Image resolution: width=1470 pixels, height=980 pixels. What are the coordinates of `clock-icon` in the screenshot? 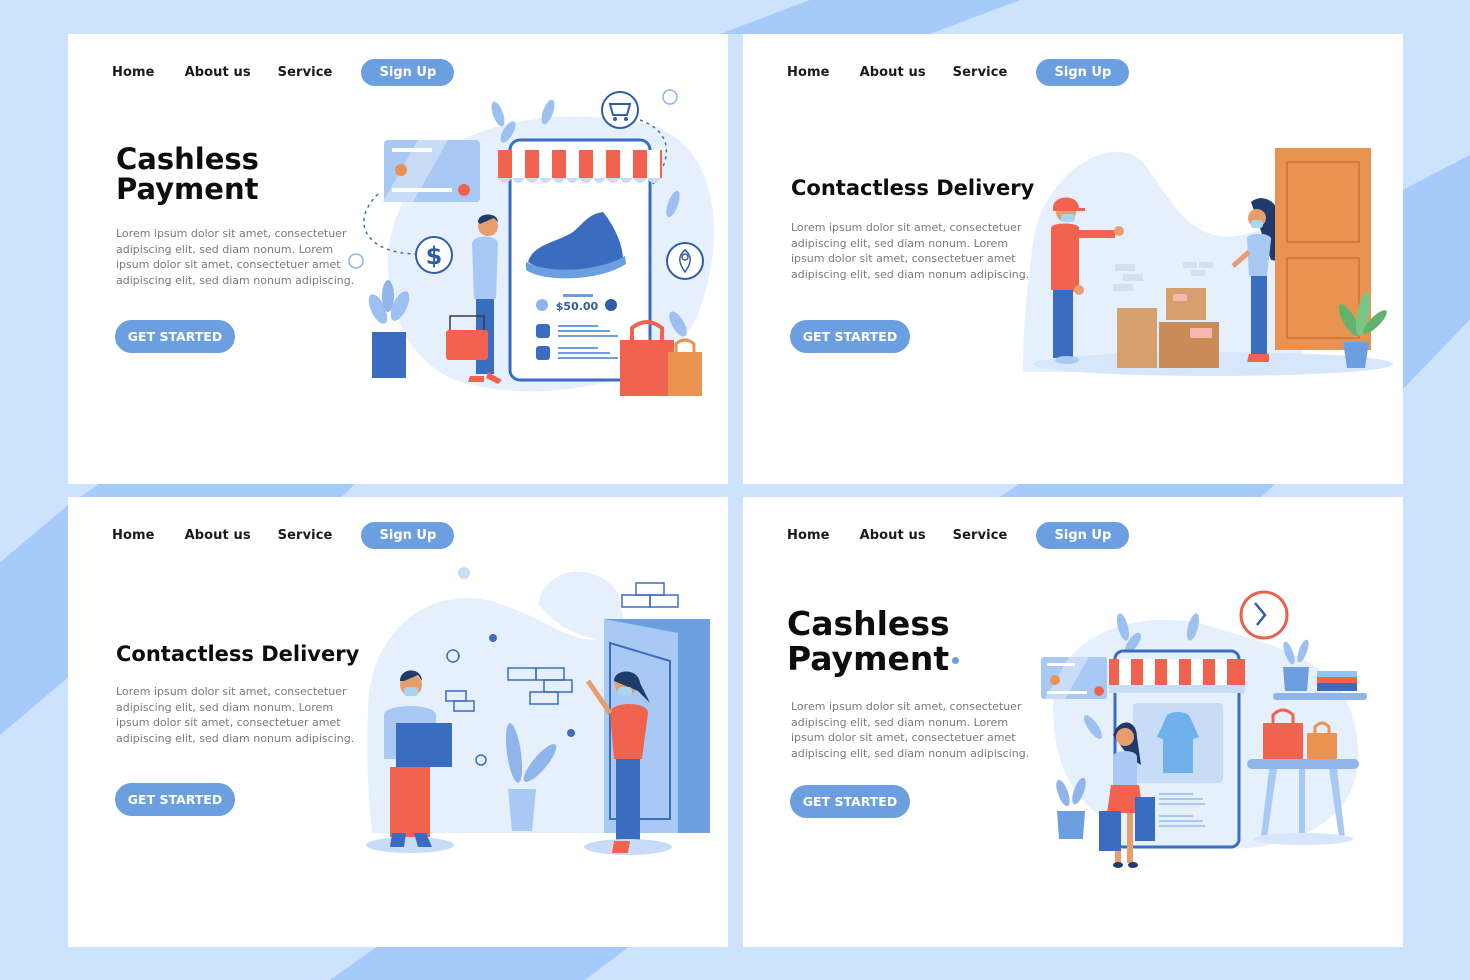 It's located at (1264, 615).